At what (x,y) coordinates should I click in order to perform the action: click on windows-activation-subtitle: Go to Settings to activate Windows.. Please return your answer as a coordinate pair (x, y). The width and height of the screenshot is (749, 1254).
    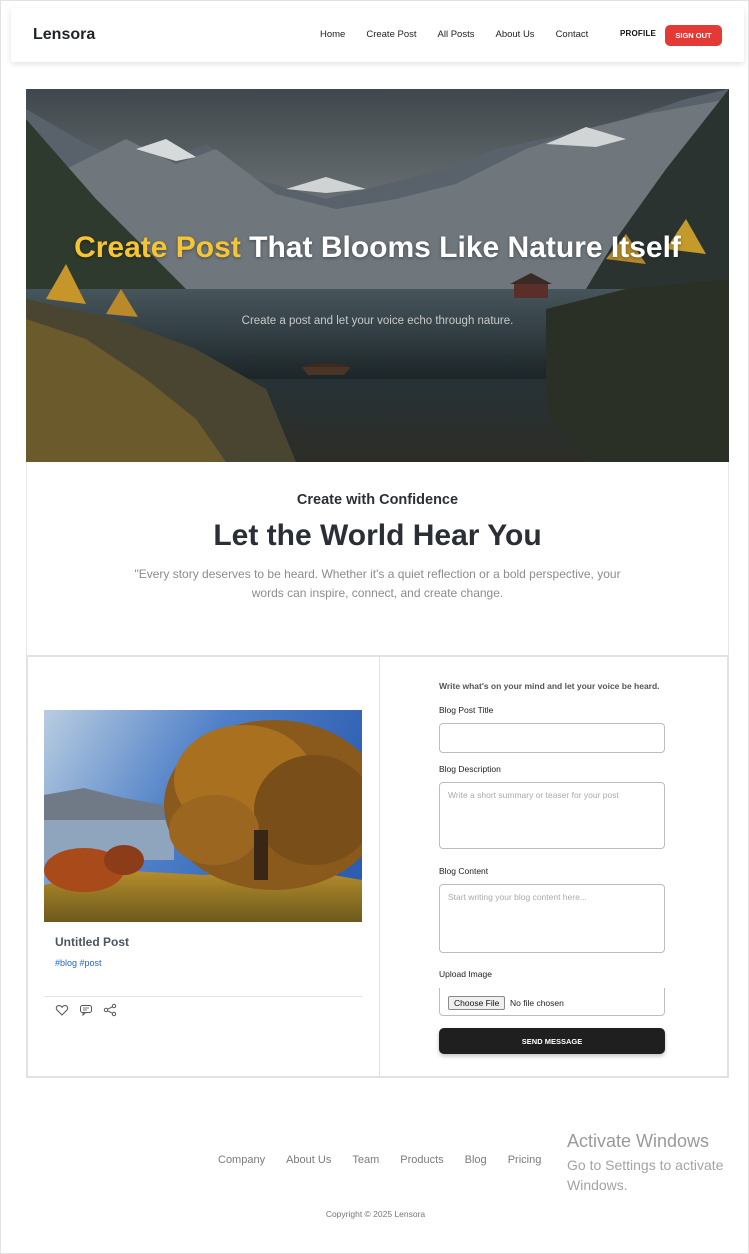
    Looking at the image, I should click on (645, 1175).